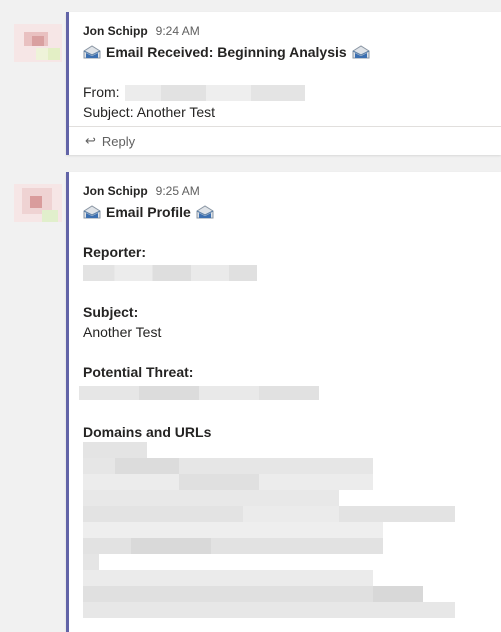  I want to click on domains-label: Domains and URLs, so click(147, 432).